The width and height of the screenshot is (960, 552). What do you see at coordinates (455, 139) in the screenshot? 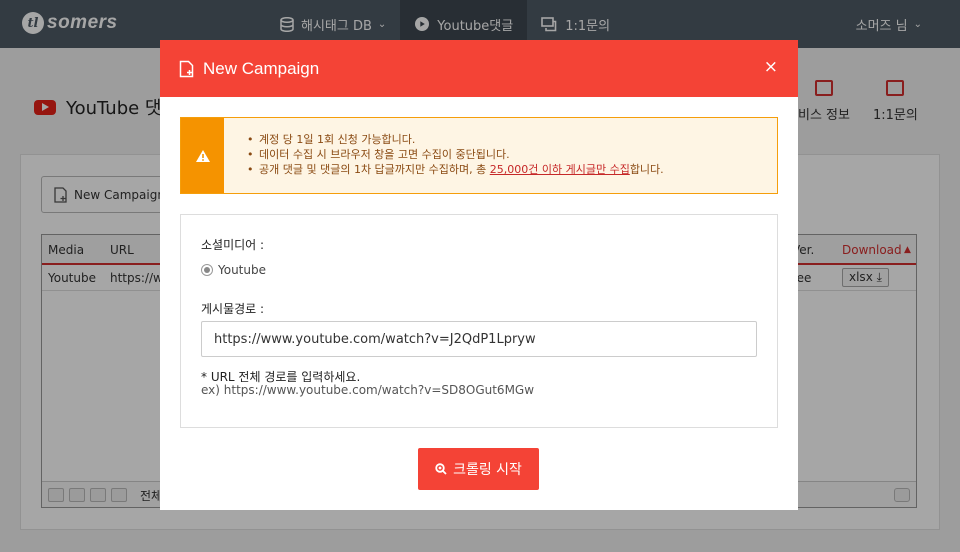
I see `alert-line: 계정 당 1일 1회 신청 가능합니다.` at bounding box center [455, 139].